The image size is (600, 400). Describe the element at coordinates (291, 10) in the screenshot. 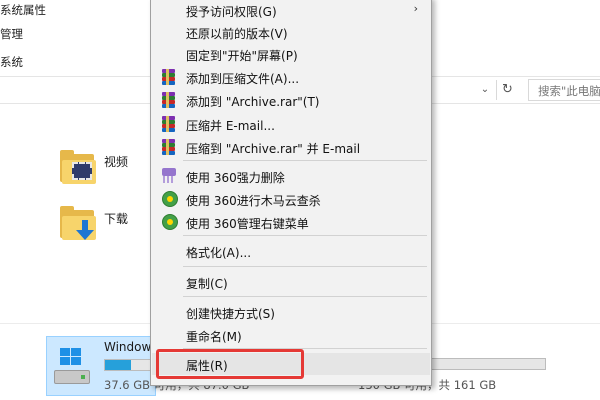

I see `menu-item-grant-access: 授予访问权限(G) ›` at that location.